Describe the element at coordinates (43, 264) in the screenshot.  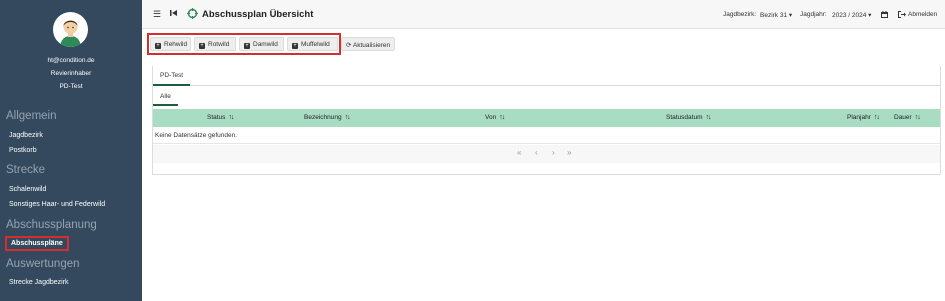
I see `section-auswertungen: Auswertungen` at that location.